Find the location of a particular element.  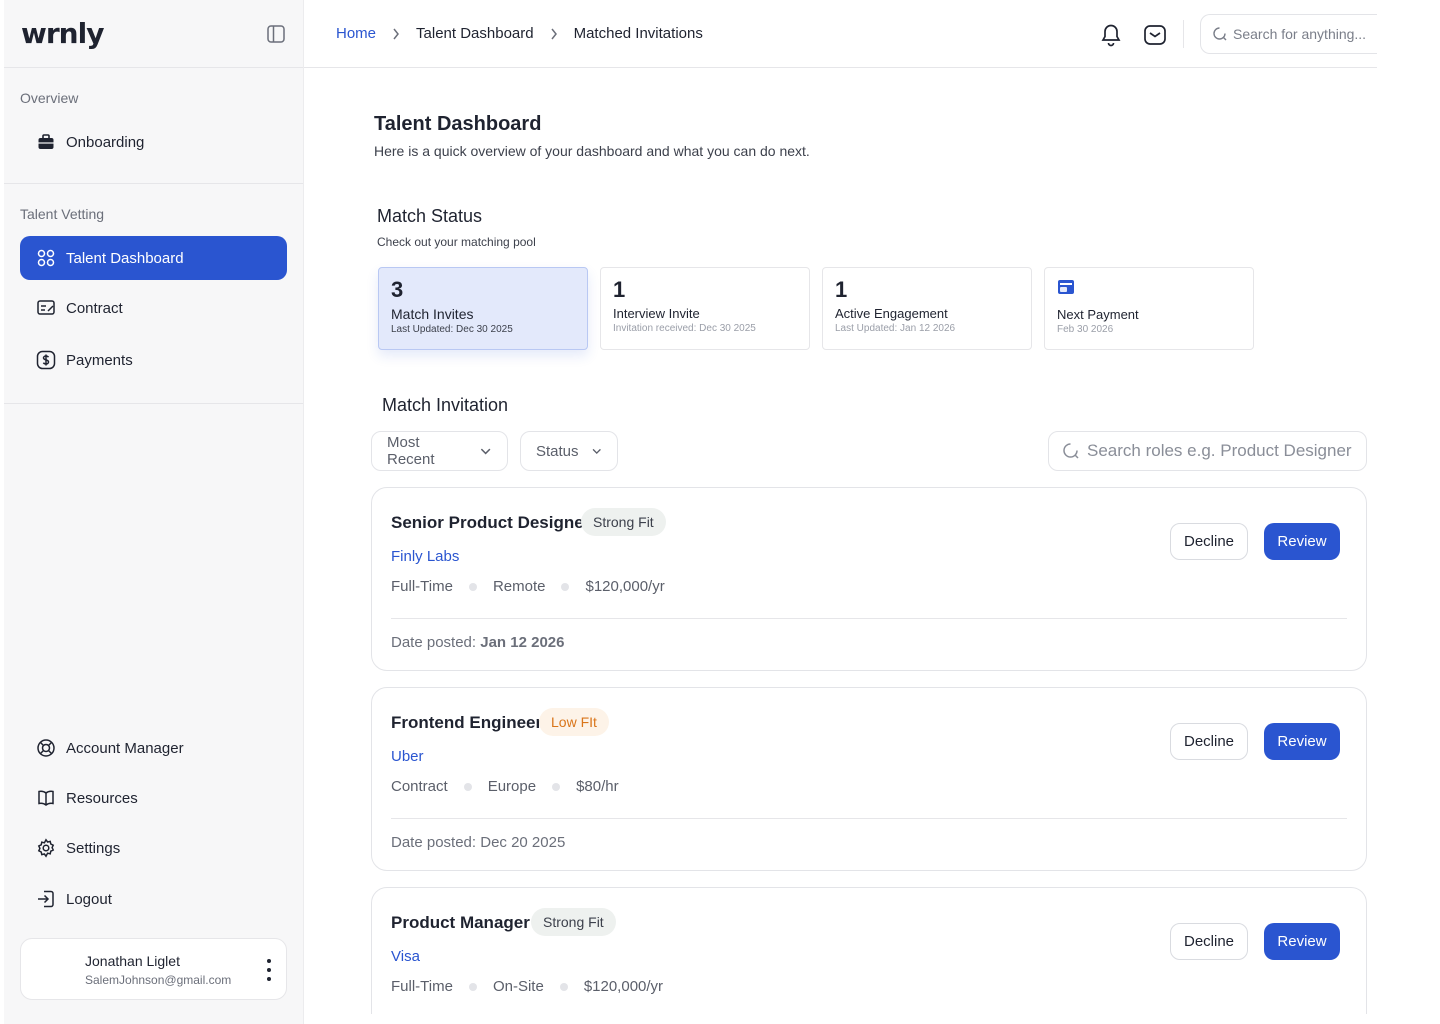

user-profile-card: Jonathan Liglet SalemJohnson@gmail.com is located at coordinates (153, 969).